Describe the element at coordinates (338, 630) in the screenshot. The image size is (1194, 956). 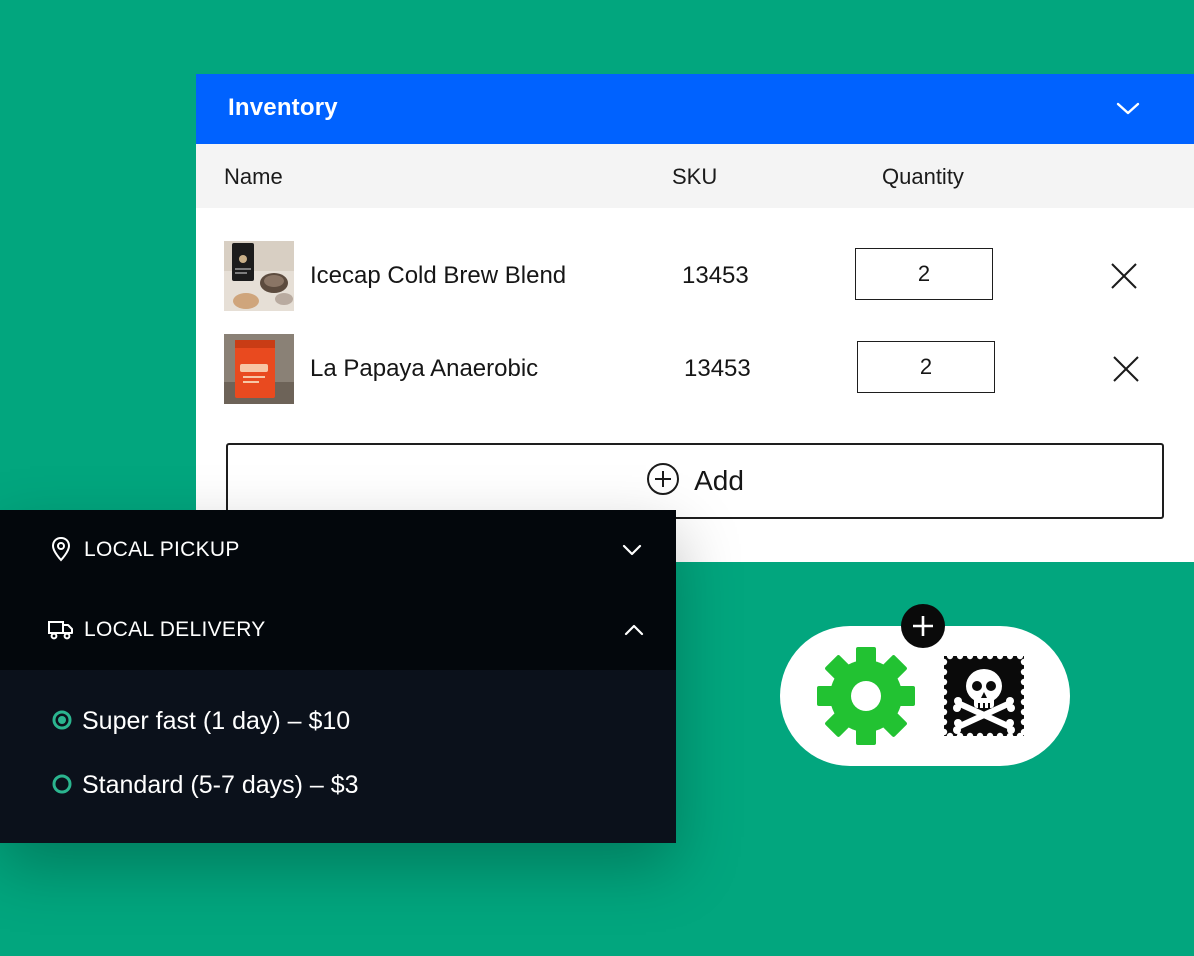
I see `shipping-method-local-delivery: LOCAL DELIVERY` at that location.